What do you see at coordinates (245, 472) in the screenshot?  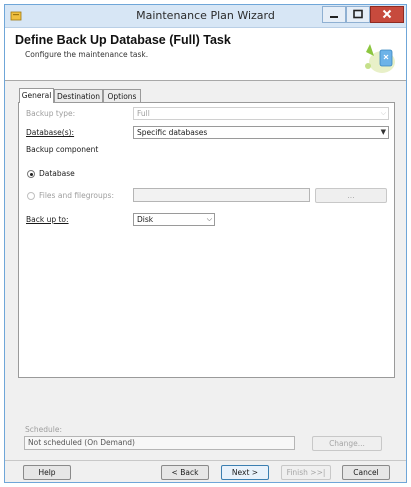 I see `next-button: Next >` at bounding box center [245, 472].